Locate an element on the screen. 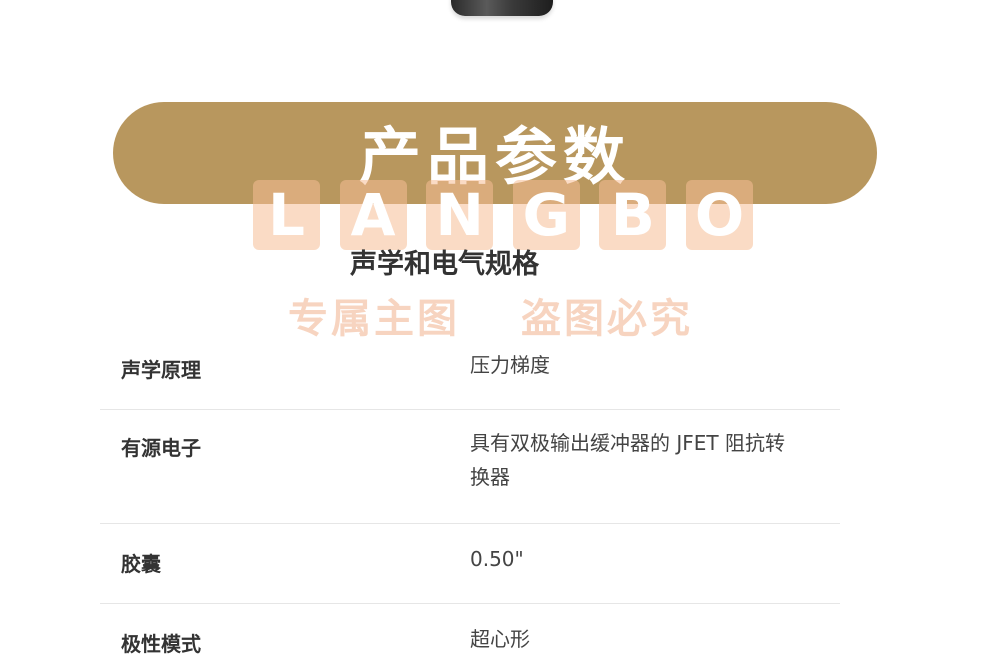 The image size is (990, 664). spec-label: 有源电子 is located at coordinates (161, 448).